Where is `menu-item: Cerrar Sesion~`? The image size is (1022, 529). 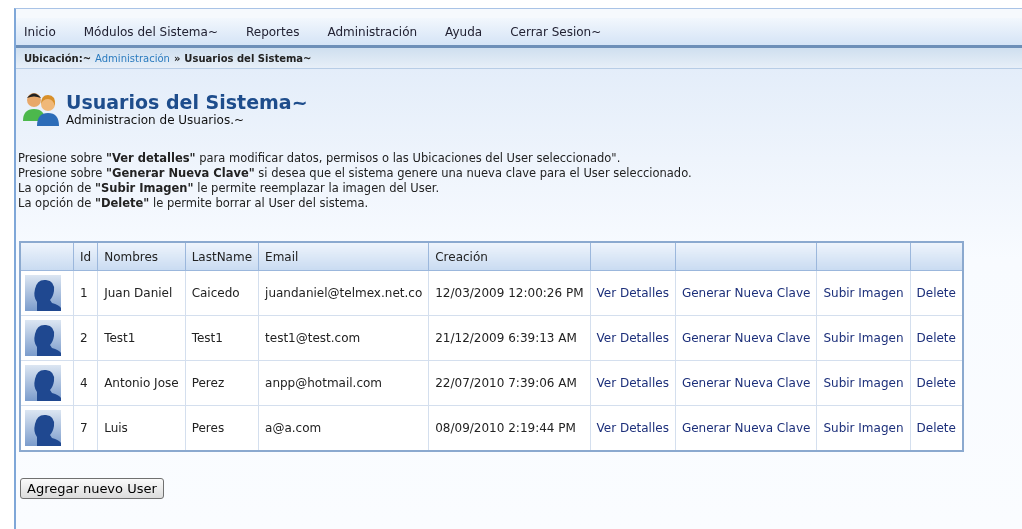
menu-item: Cerrar Sesion~ is located at coordinates (563, 31).